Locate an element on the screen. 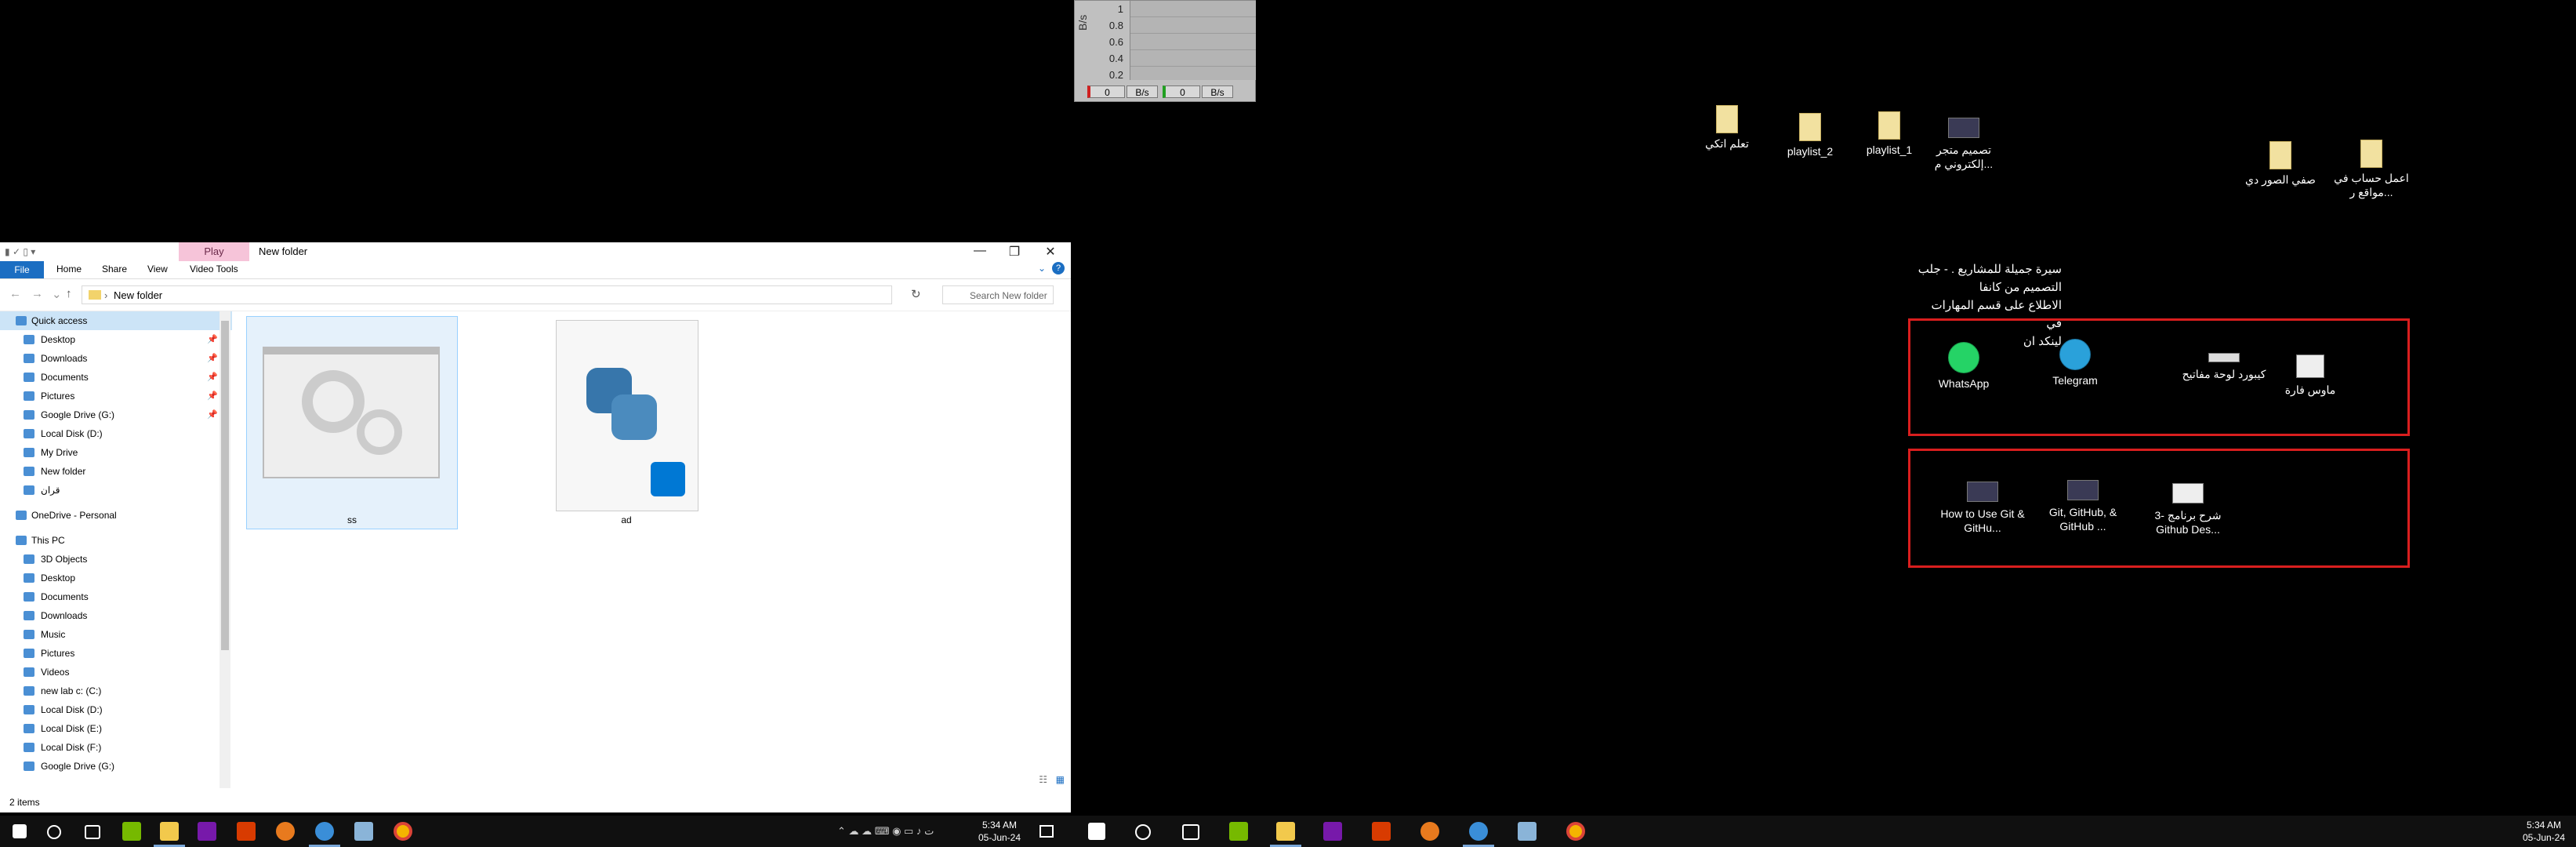  nav-item: Google Drive (G:) 📌 is located at coordinates (116, 414).